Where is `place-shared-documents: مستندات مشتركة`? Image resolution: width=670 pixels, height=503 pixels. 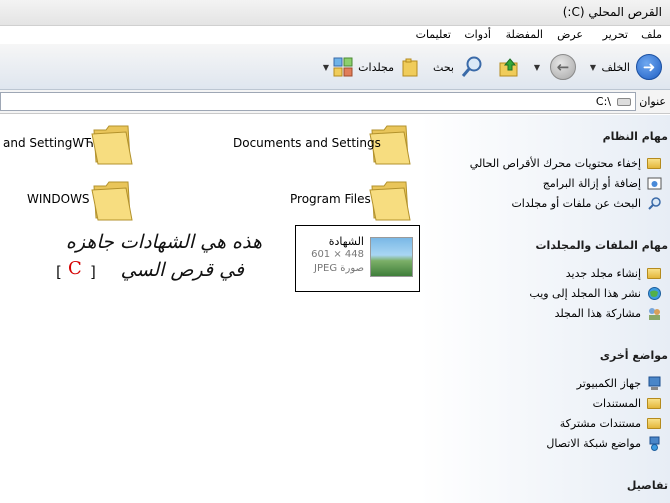 place-shared-documents: مستندات مشتركة is located at coordinates (611, 423).